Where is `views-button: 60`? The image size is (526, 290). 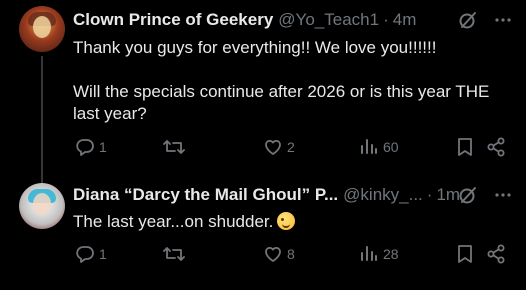 views-button: 60 is located at coordinates (379, 147).